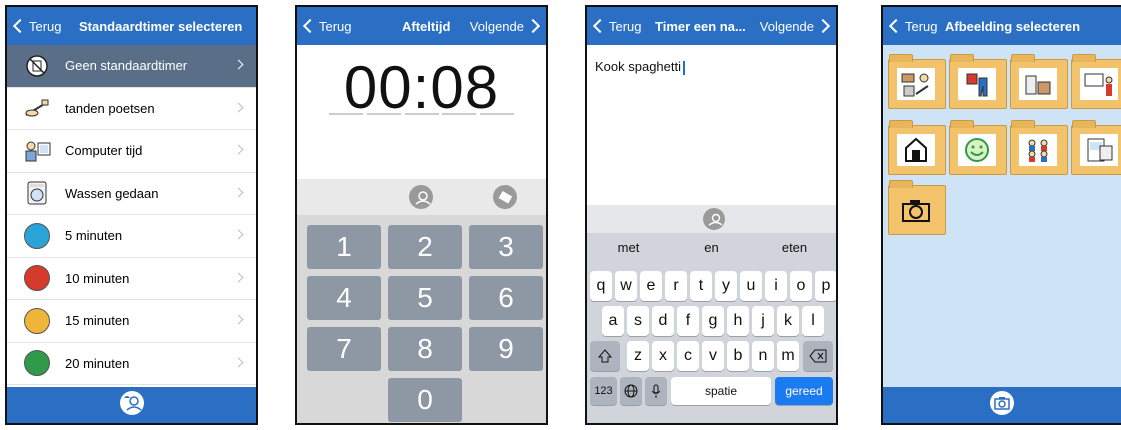  I want to click on key-l: l, so click(813, 321).